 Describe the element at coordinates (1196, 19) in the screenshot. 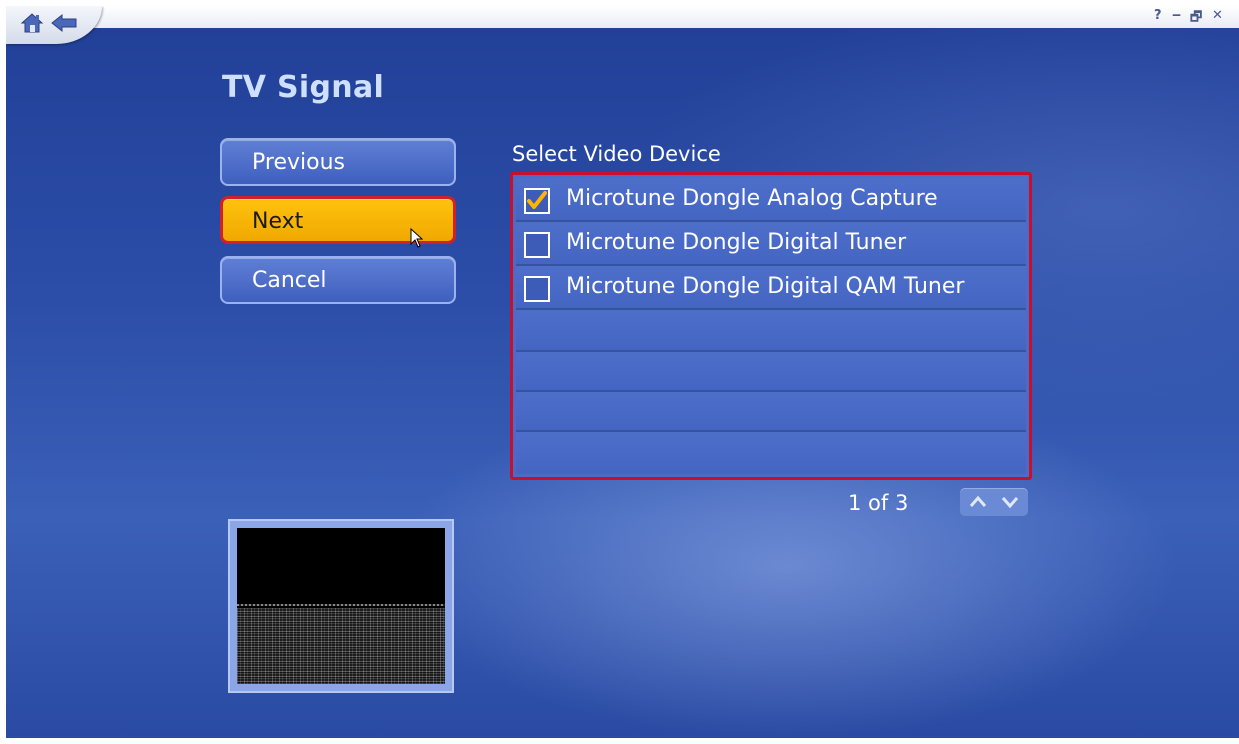

I see `restore-icon: 🗗` at that location.